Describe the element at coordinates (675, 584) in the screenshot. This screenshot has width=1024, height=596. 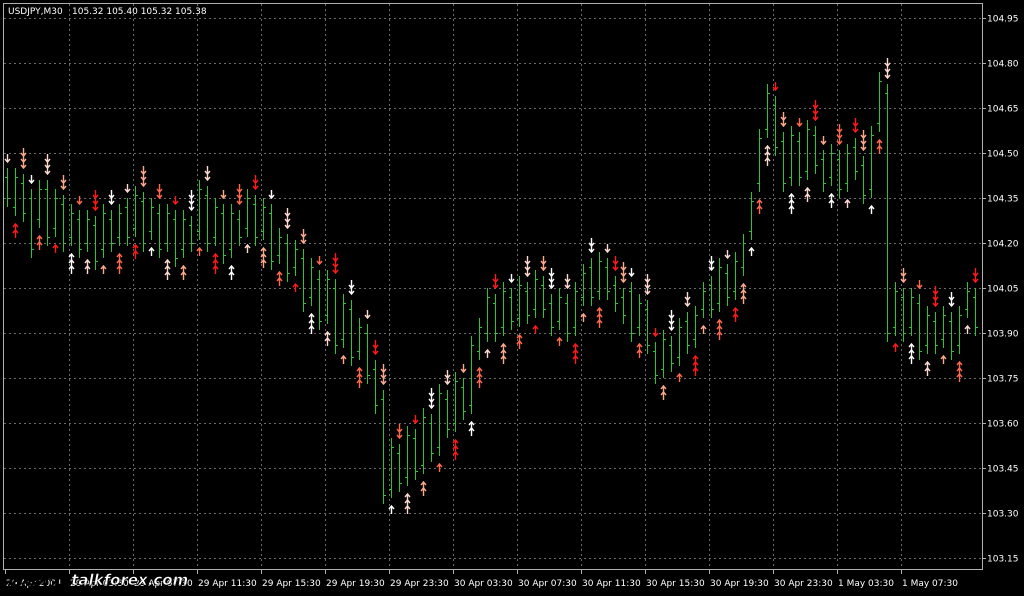
I see `time-label: 30 Apr 15:30` at that location.